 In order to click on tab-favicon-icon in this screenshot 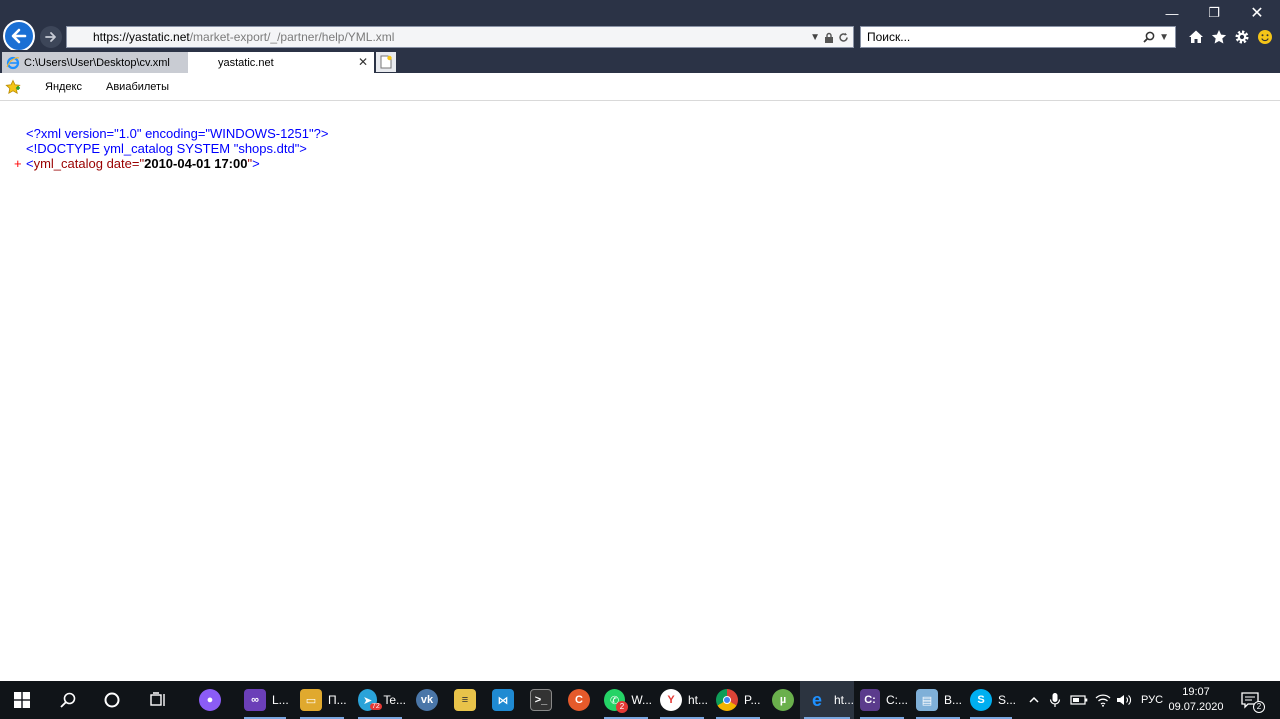, I will do `click(203, 63)`.